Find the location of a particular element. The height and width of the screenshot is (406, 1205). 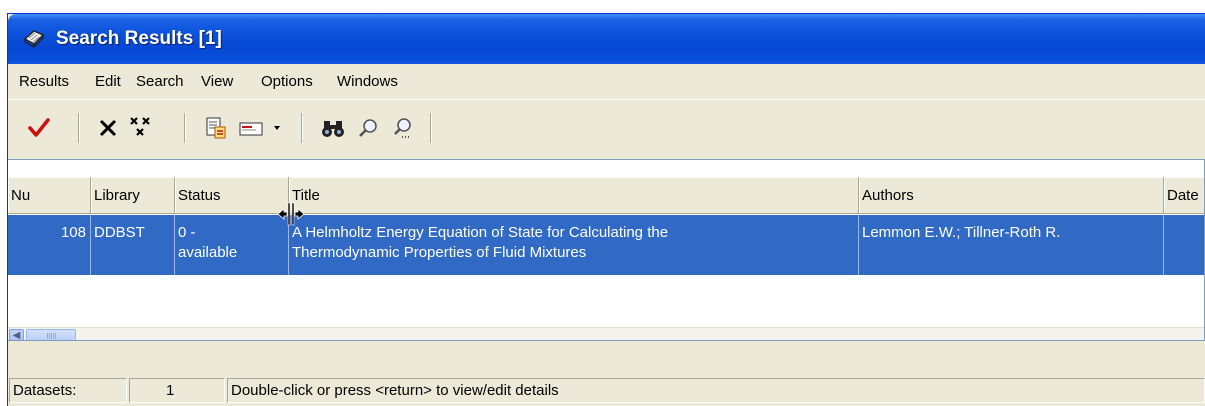

status-datasets-label: Datasets: is located at coordinates (68, 390).